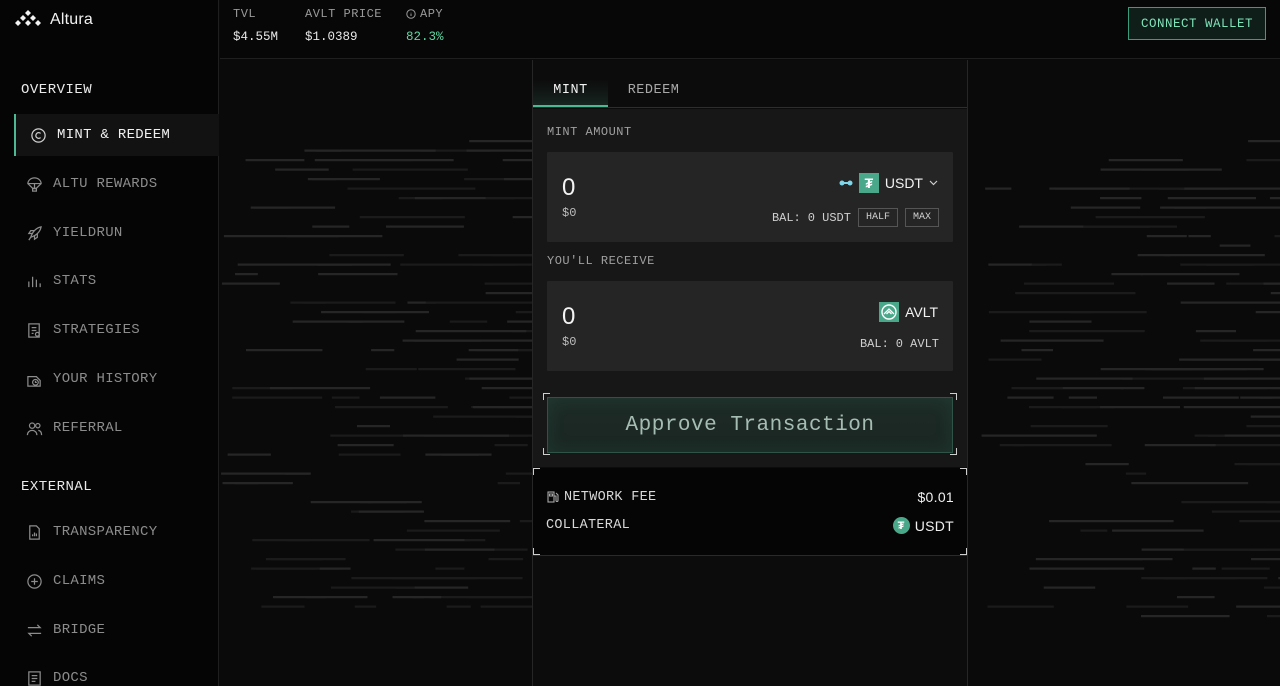  I want to click on sidebar-item-label: DOCS, so click(70, 678).